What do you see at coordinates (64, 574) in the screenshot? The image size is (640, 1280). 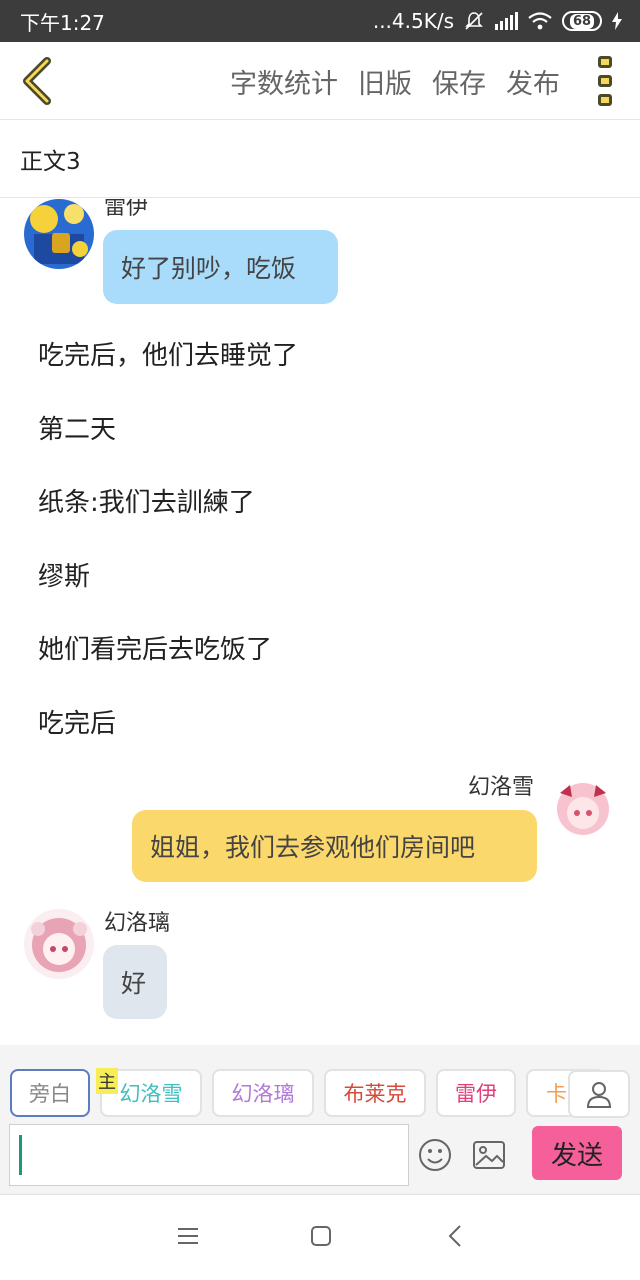 I see `narration-text: 缪斯` at bounding box center [64, 574].